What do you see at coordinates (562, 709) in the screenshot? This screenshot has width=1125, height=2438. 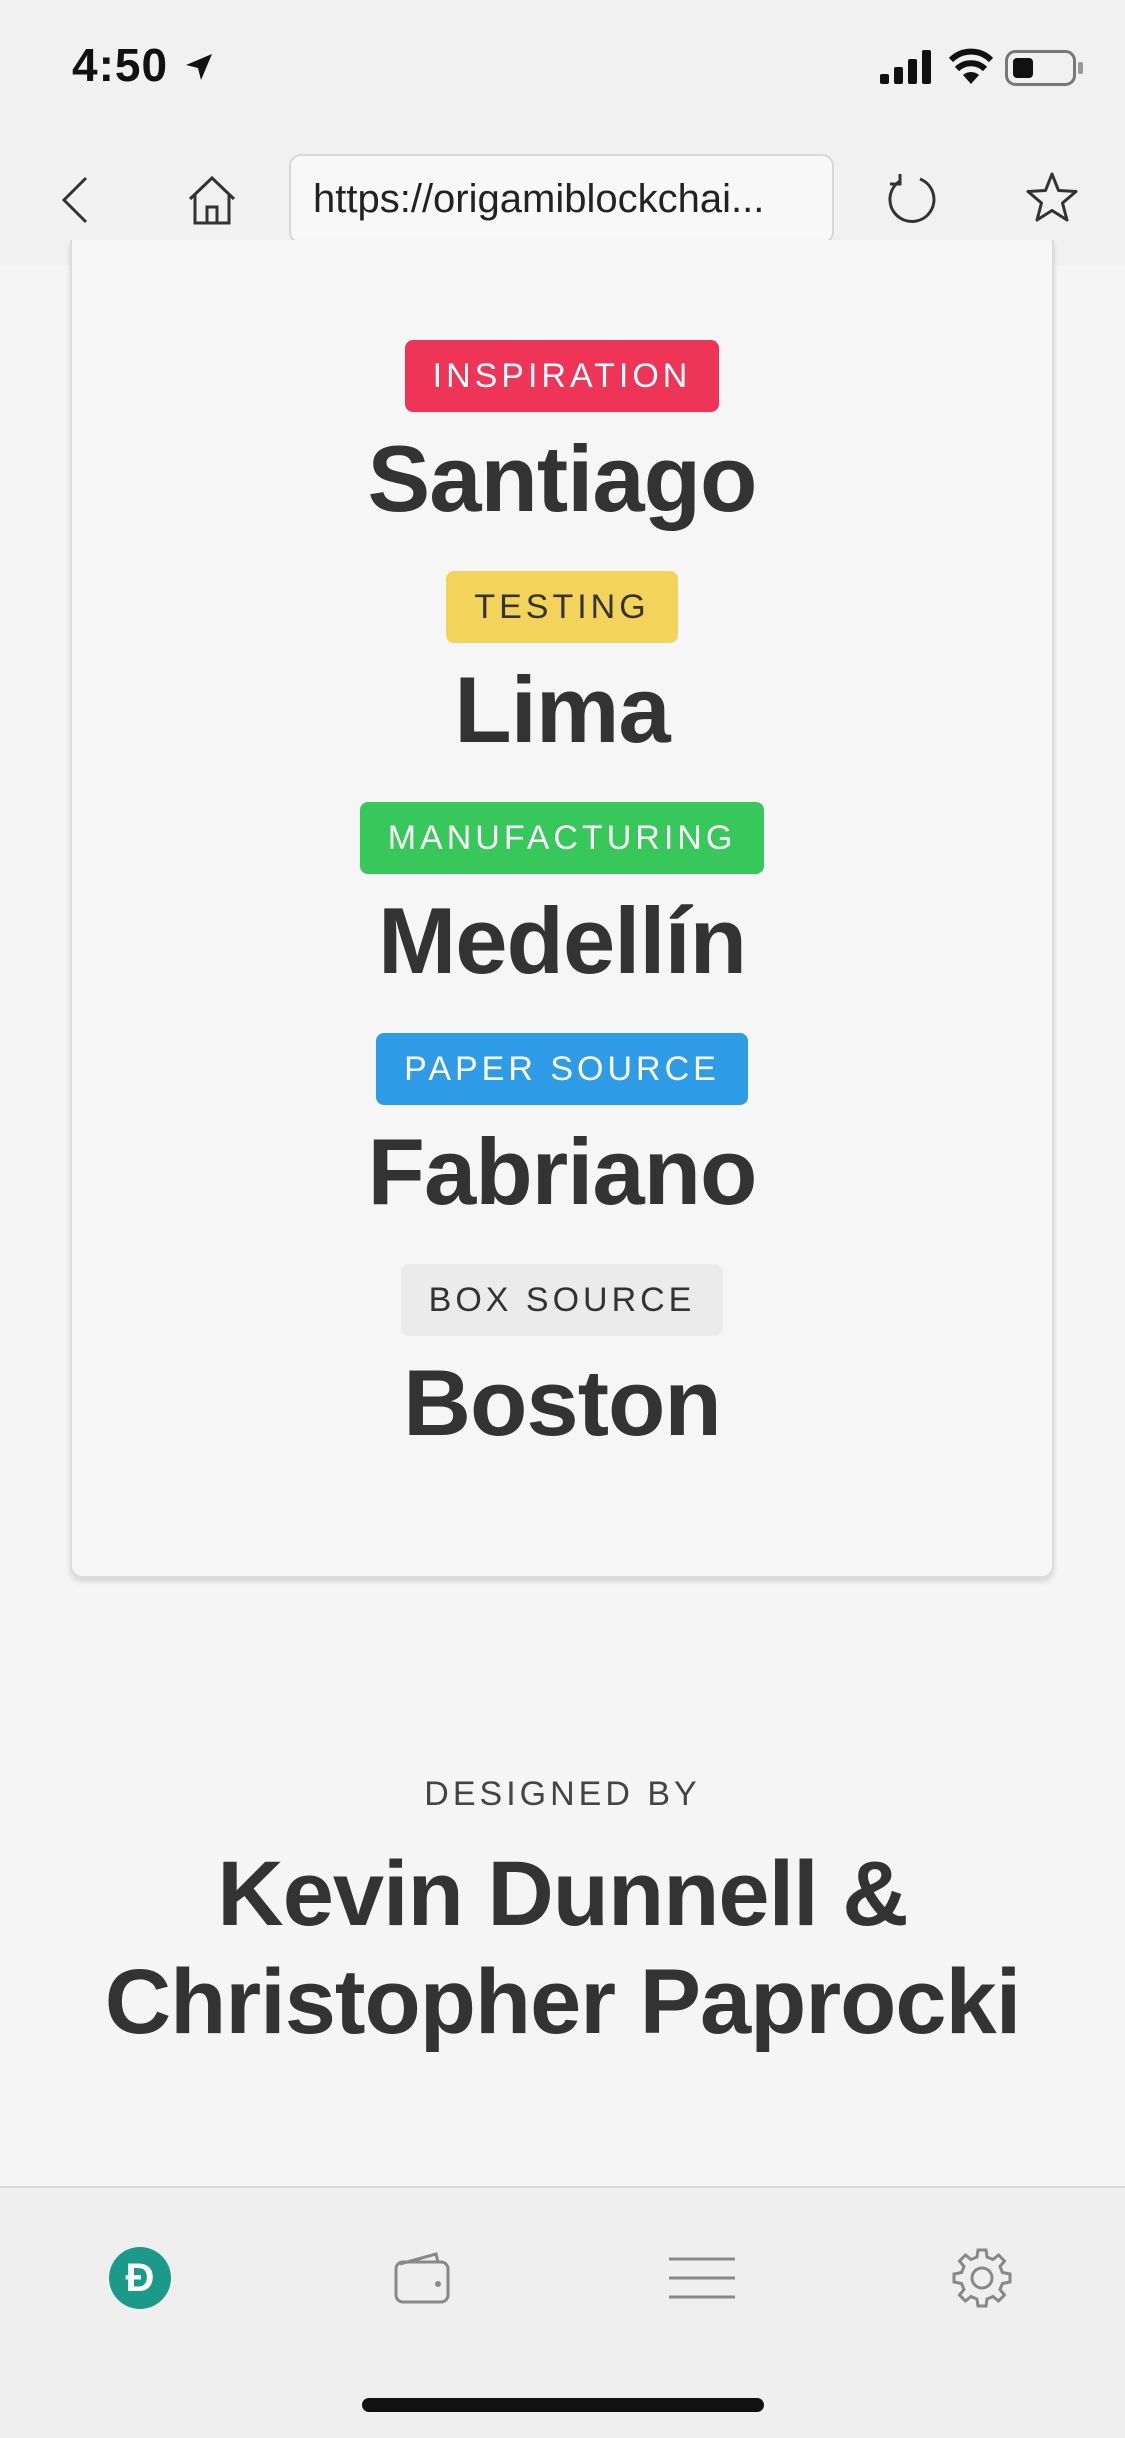 I see `location-city: Lima` at bounding box center [562, 709].